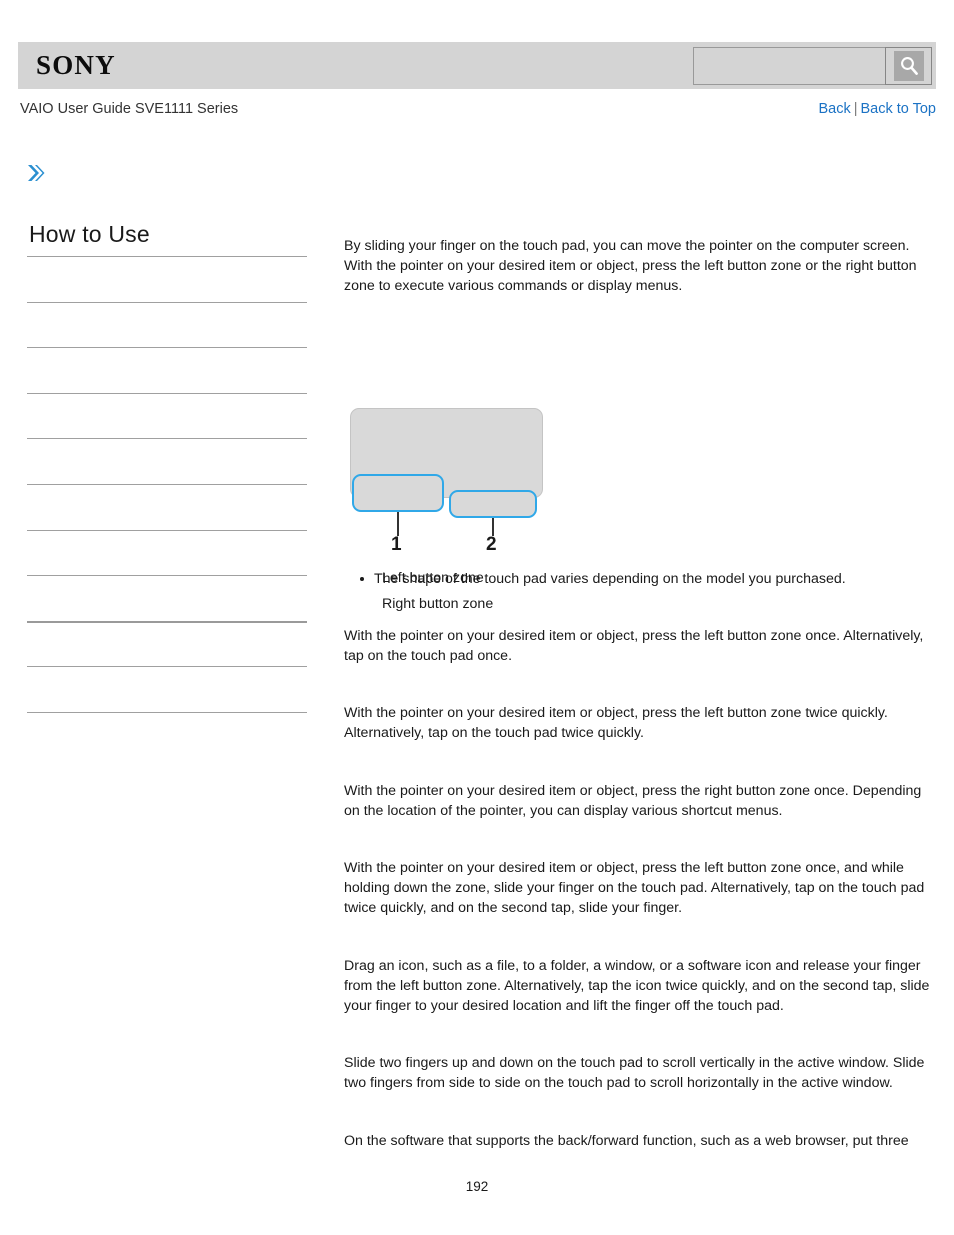 The image size is (954, 1235). Describe the element at coordinates (491, 544) in the screenshot. I see `callout-number-2: 2` at that location.